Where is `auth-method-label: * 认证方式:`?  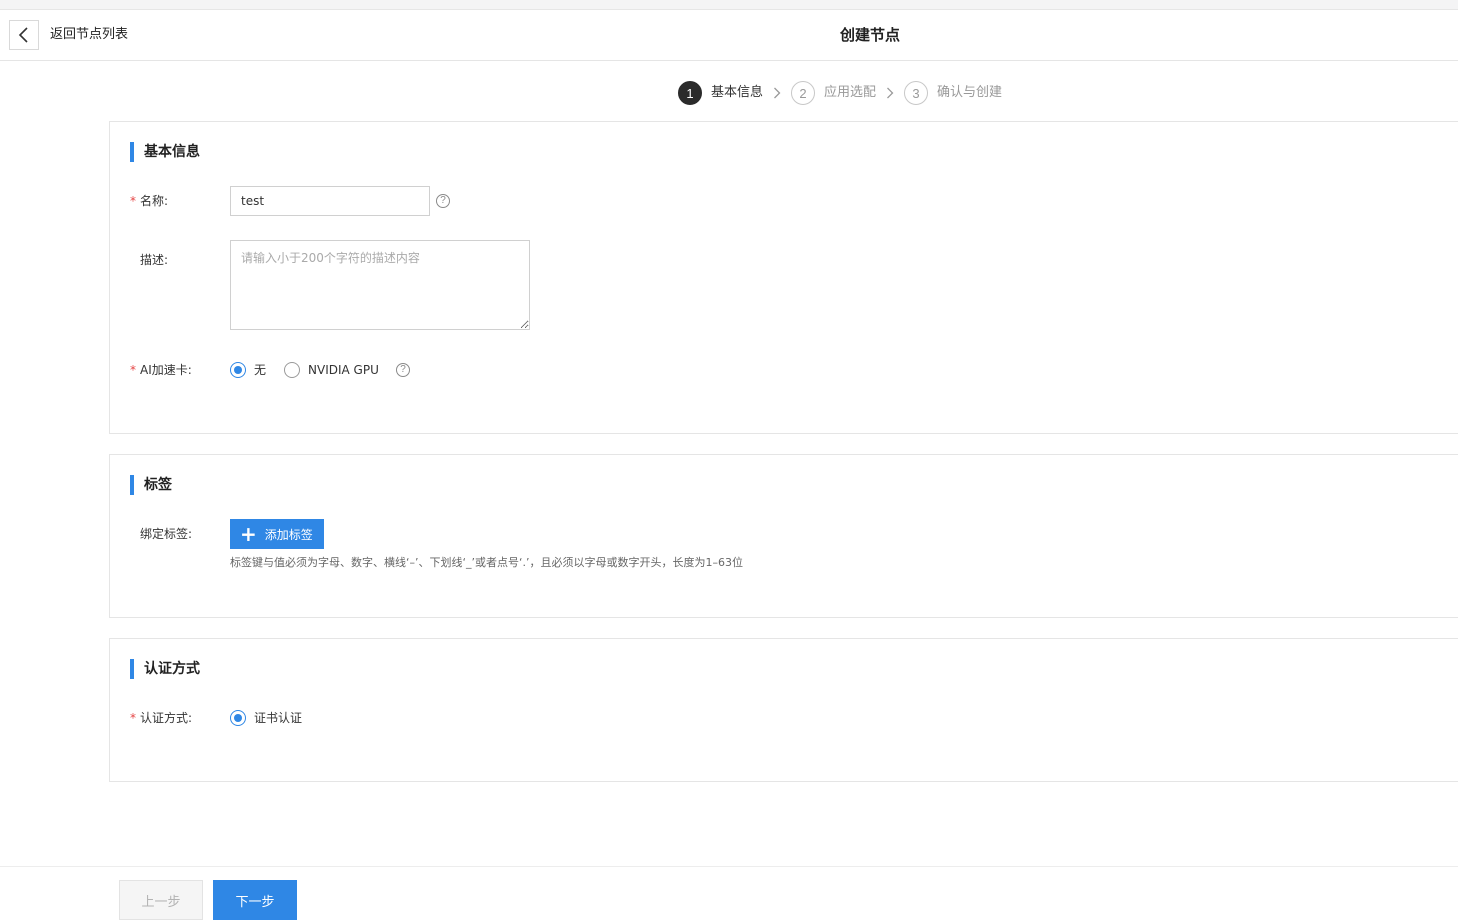
auth-method-label: * 认证方式: is located at coordinates (161, 718).